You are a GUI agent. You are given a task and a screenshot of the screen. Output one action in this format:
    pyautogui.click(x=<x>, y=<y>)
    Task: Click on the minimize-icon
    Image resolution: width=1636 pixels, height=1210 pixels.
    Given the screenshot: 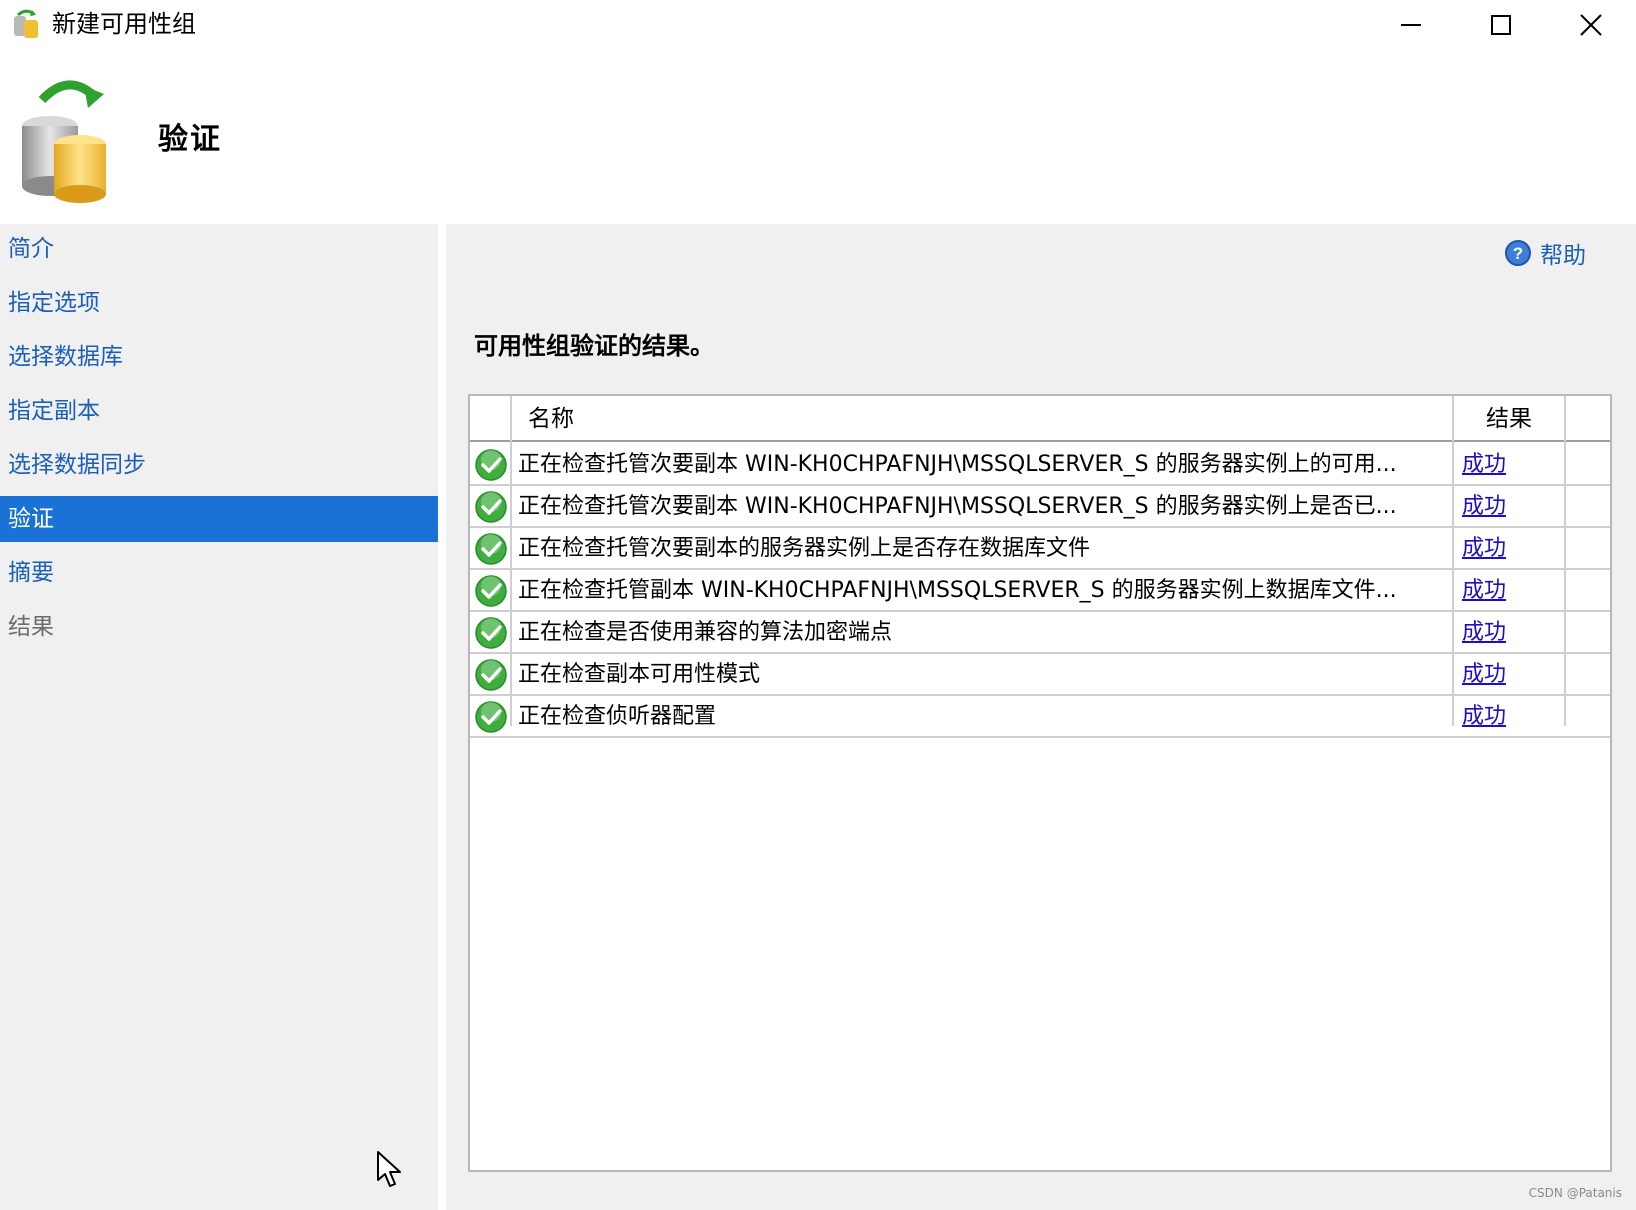 What is the action you would take?
    pyautogui.click(x=1411, y=25)
    